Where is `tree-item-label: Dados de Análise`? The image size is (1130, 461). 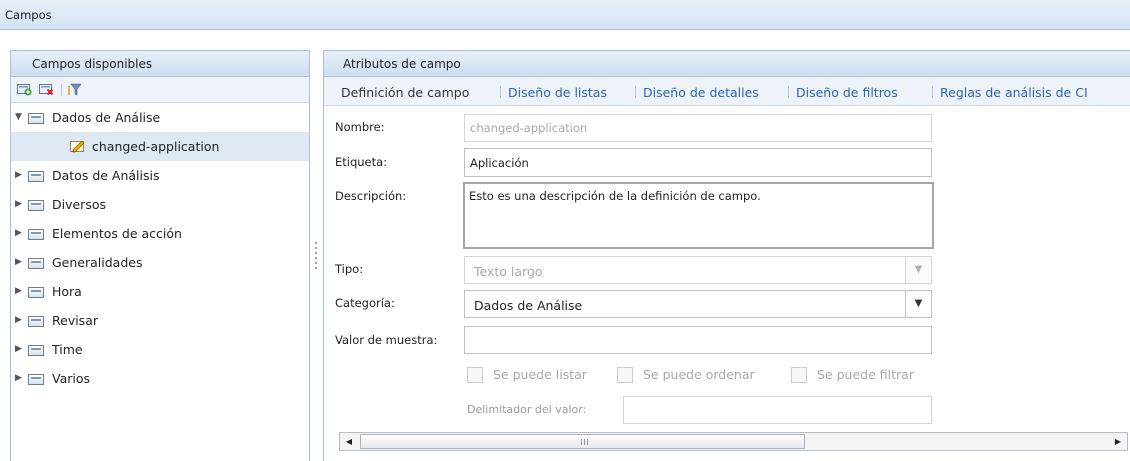 tree-item-label: Dados de Análise is located at coordinates (106, 117).